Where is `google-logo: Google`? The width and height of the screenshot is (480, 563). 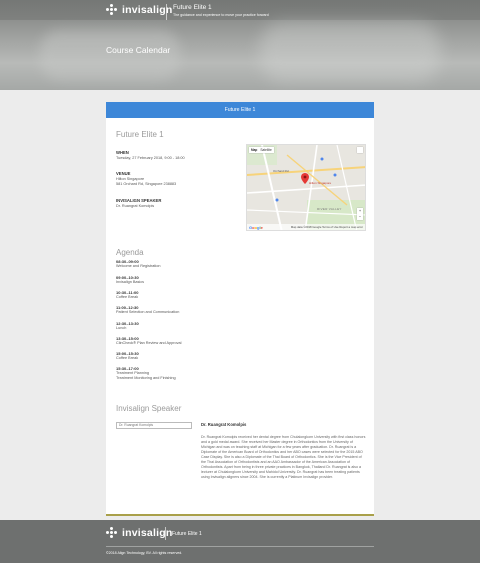 google-logo: Google is located at coordinates (256, 227).